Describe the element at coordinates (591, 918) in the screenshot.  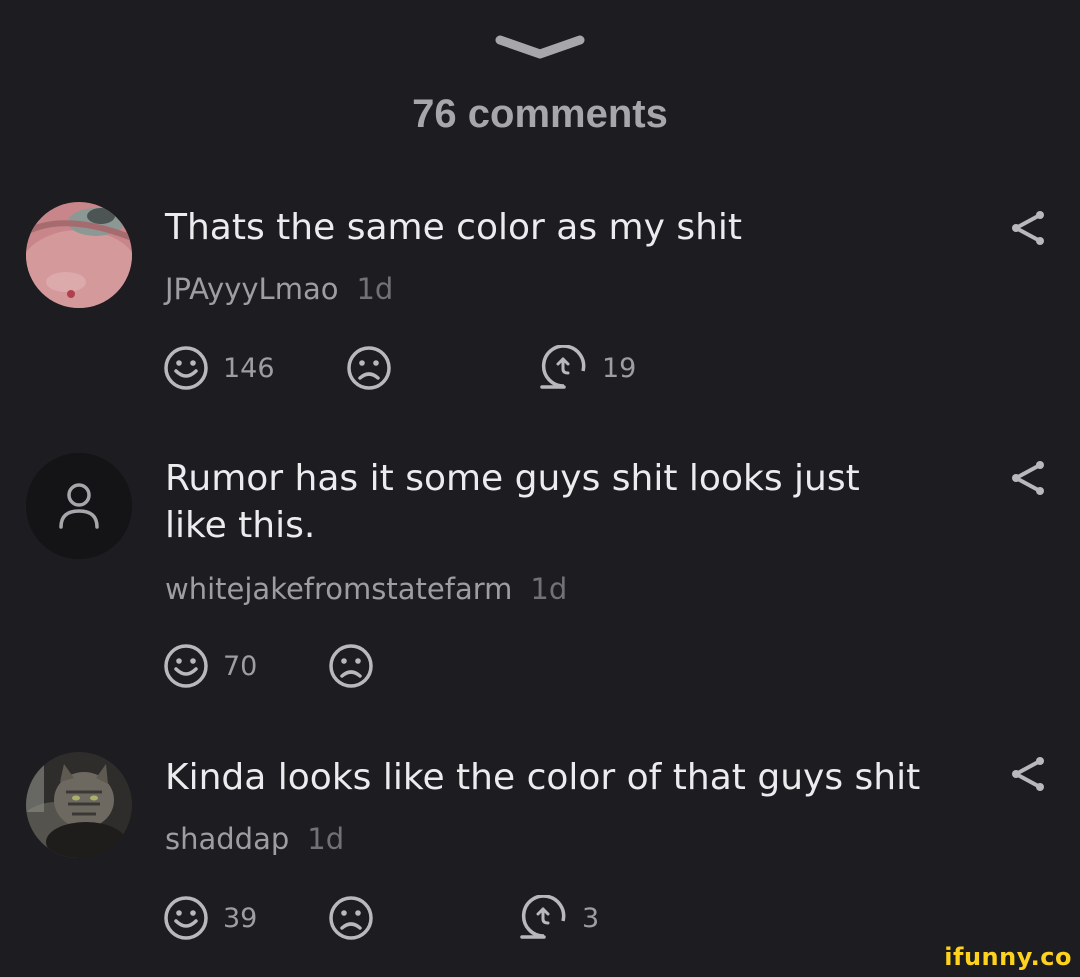
I see `reply-count: 3` at that location.